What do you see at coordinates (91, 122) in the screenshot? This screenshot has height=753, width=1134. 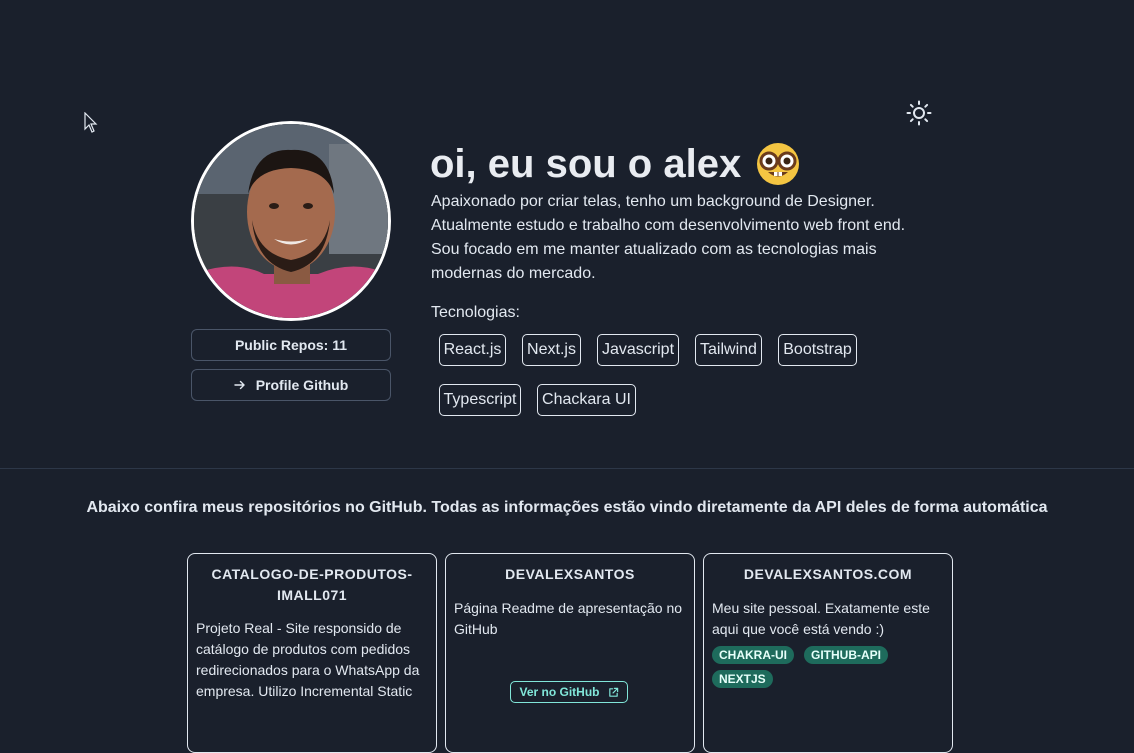 I see `cursor-arrow-icon` at bounding box center [91, 122].